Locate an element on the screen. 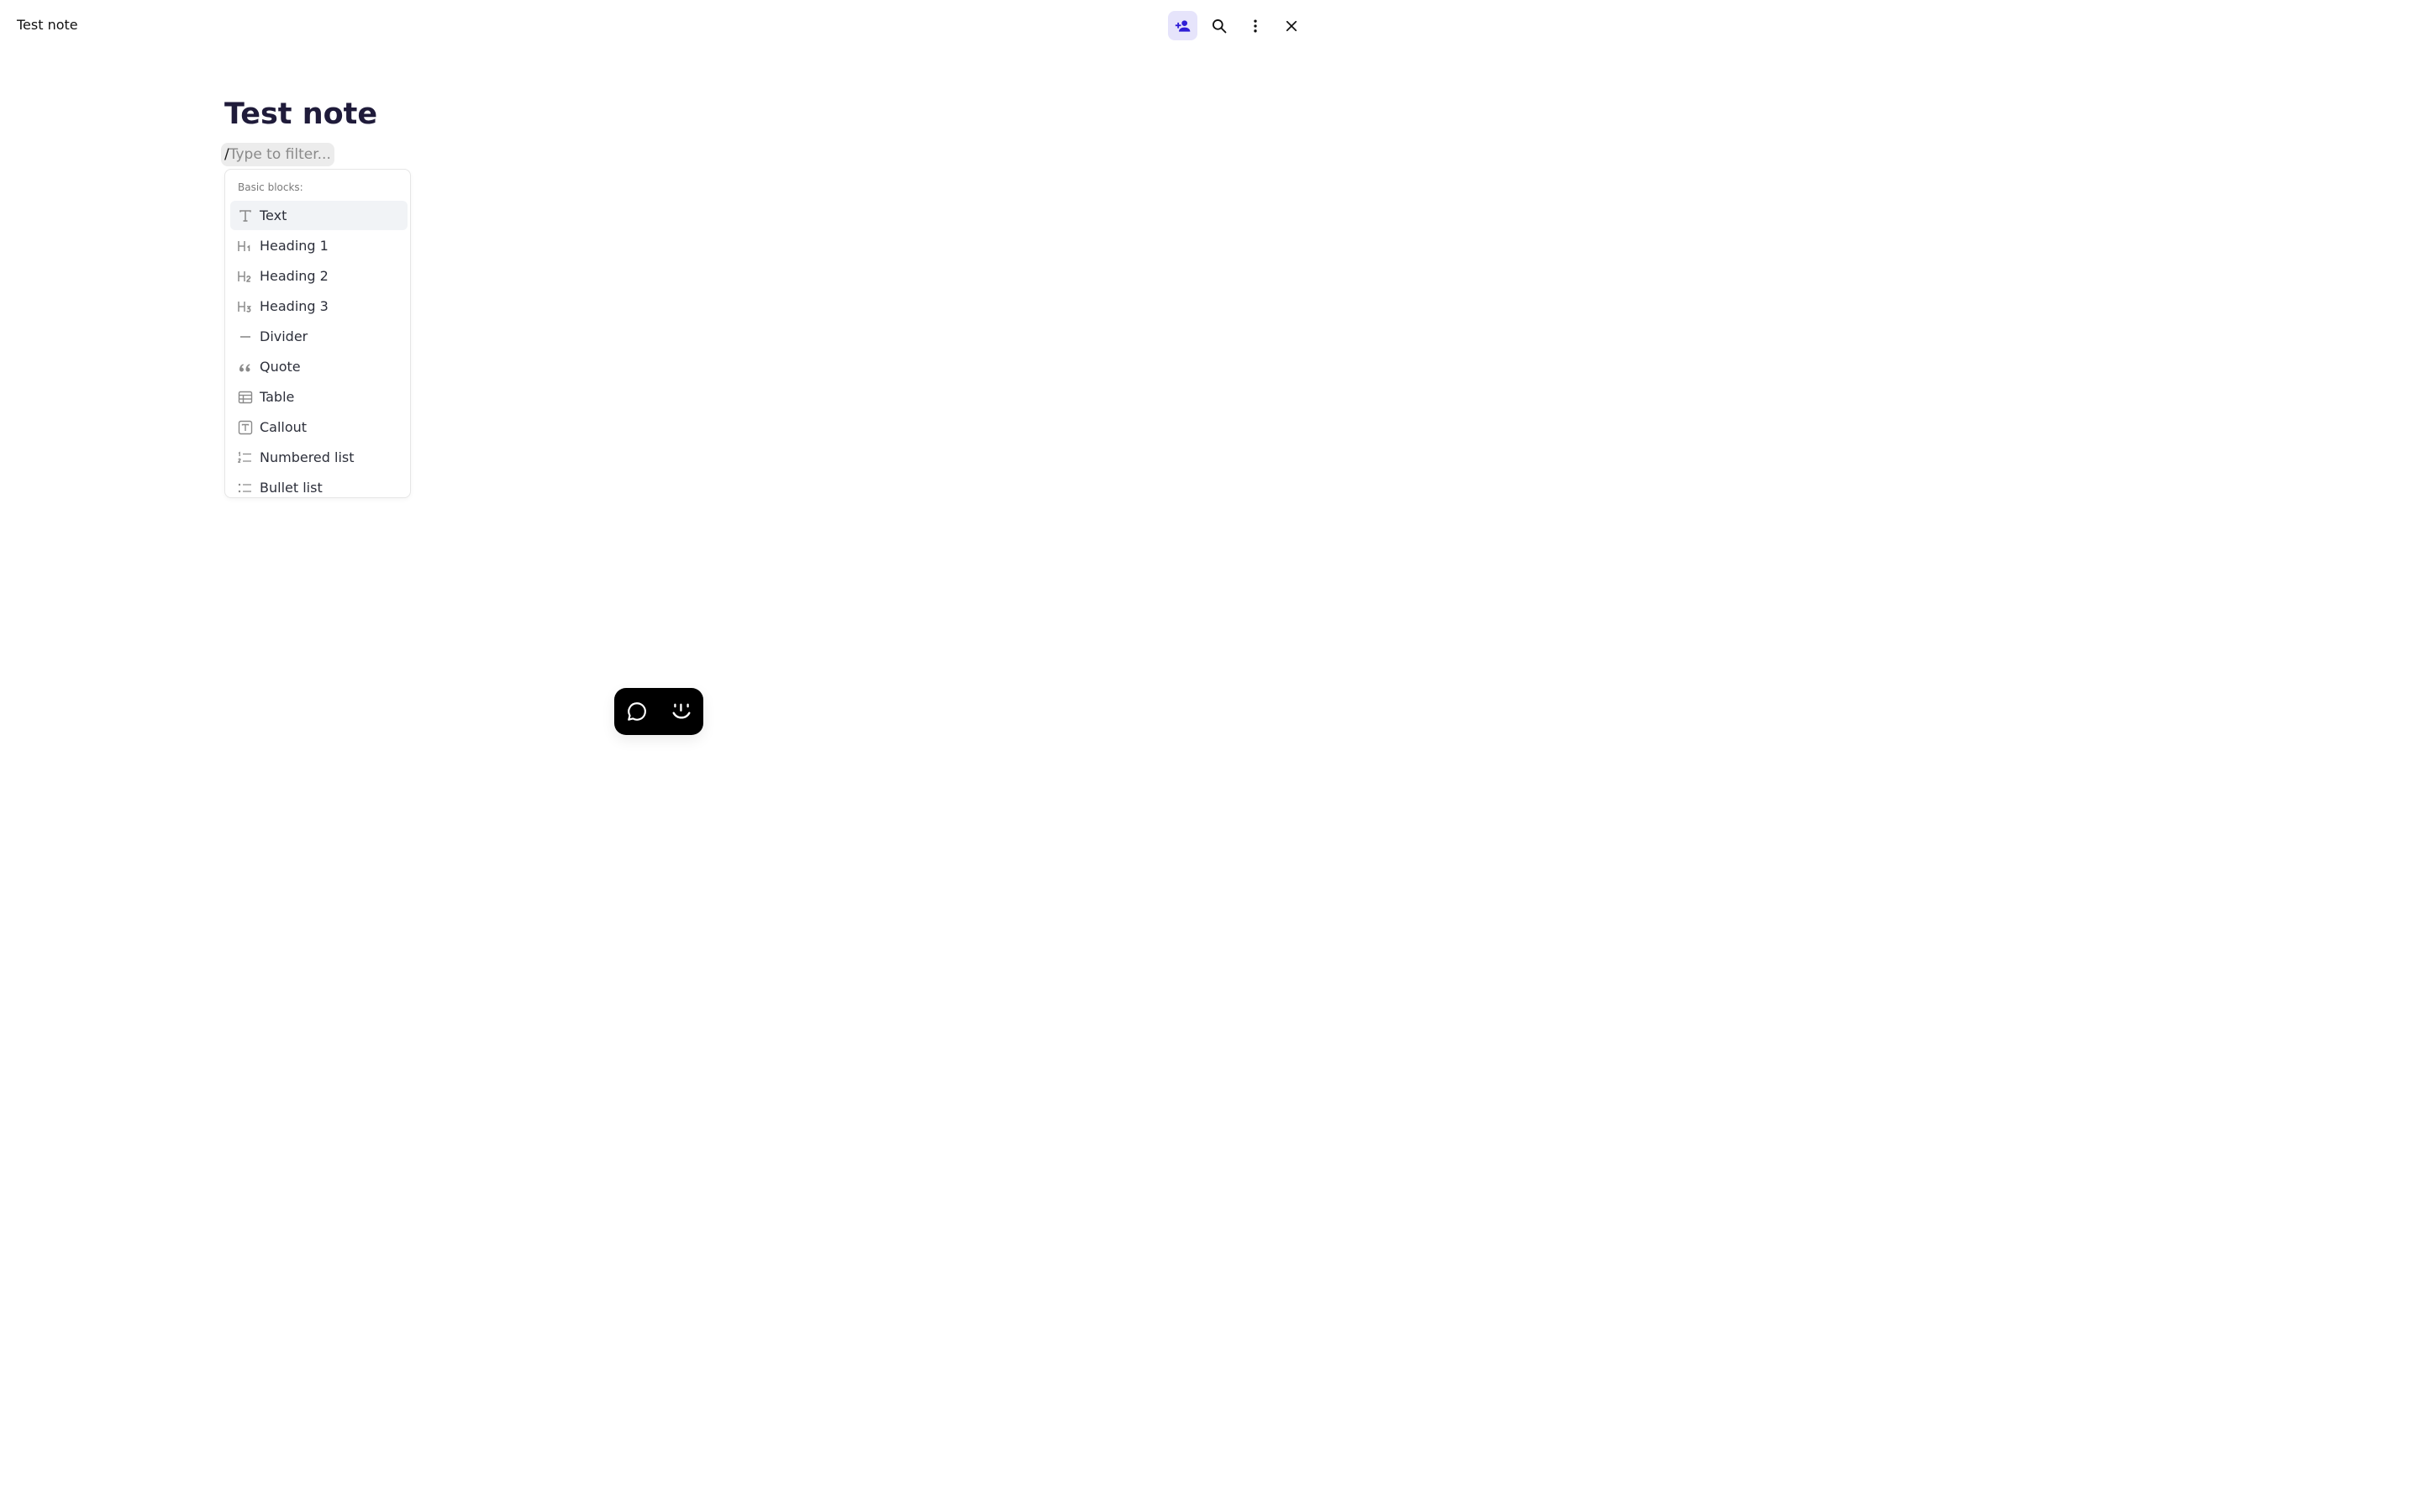  search-button is located at coordinates (1219, 25).